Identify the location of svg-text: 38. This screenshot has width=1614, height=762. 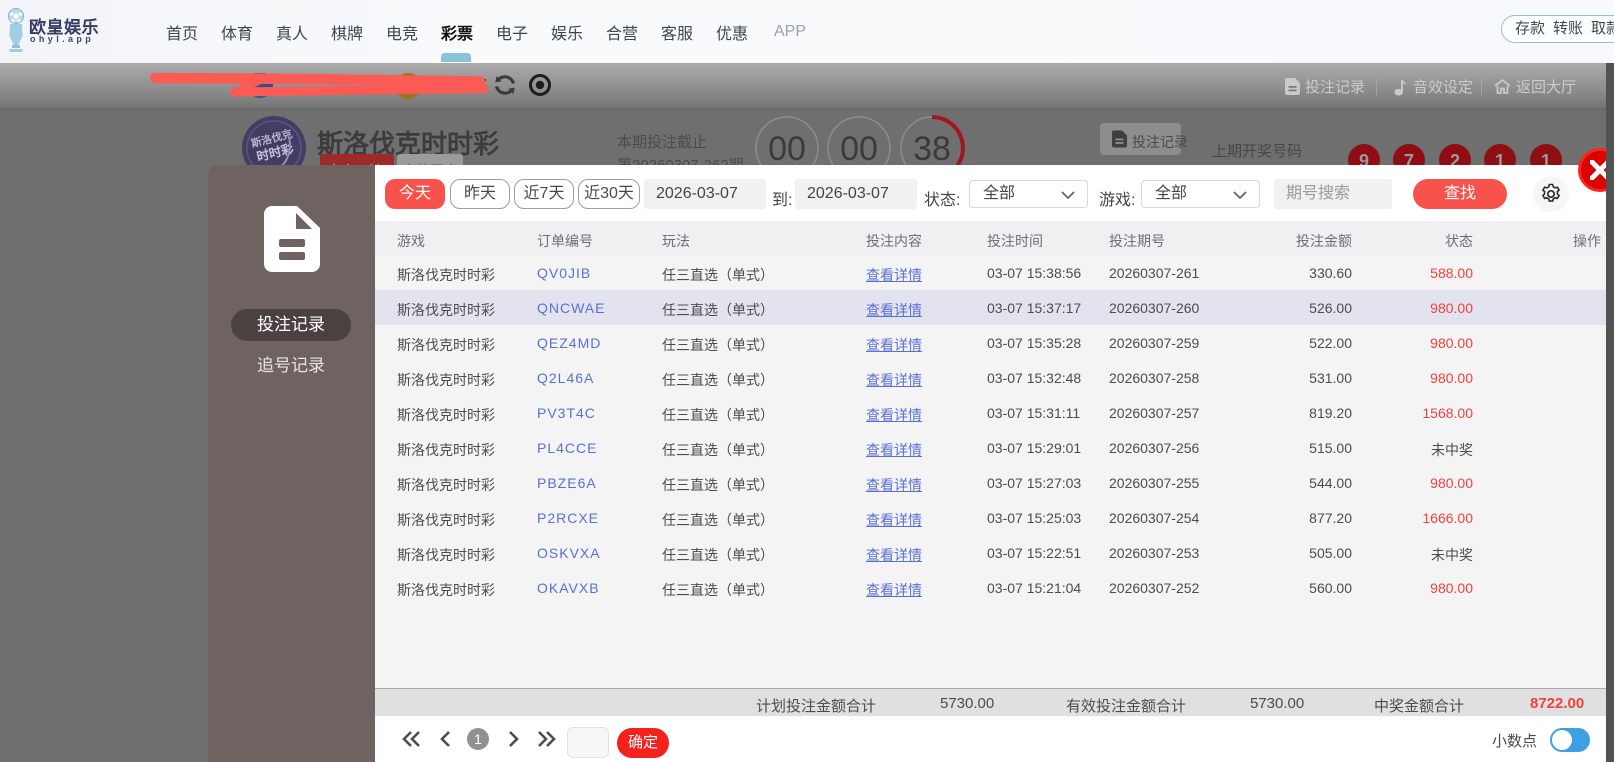
(932, 149).